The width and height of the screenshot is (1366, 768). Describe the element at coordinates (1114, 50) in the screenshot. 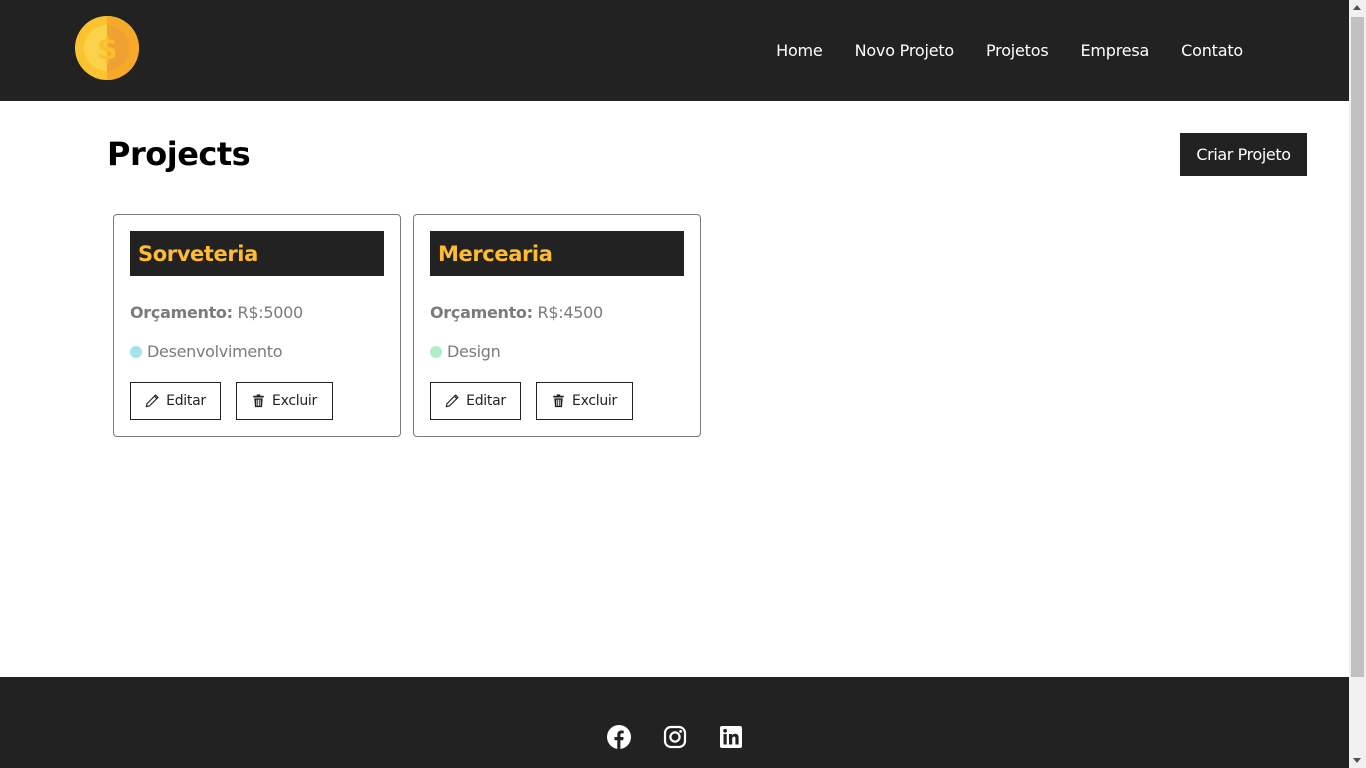

I see `nav-link-empresa: Empresa` at that location.